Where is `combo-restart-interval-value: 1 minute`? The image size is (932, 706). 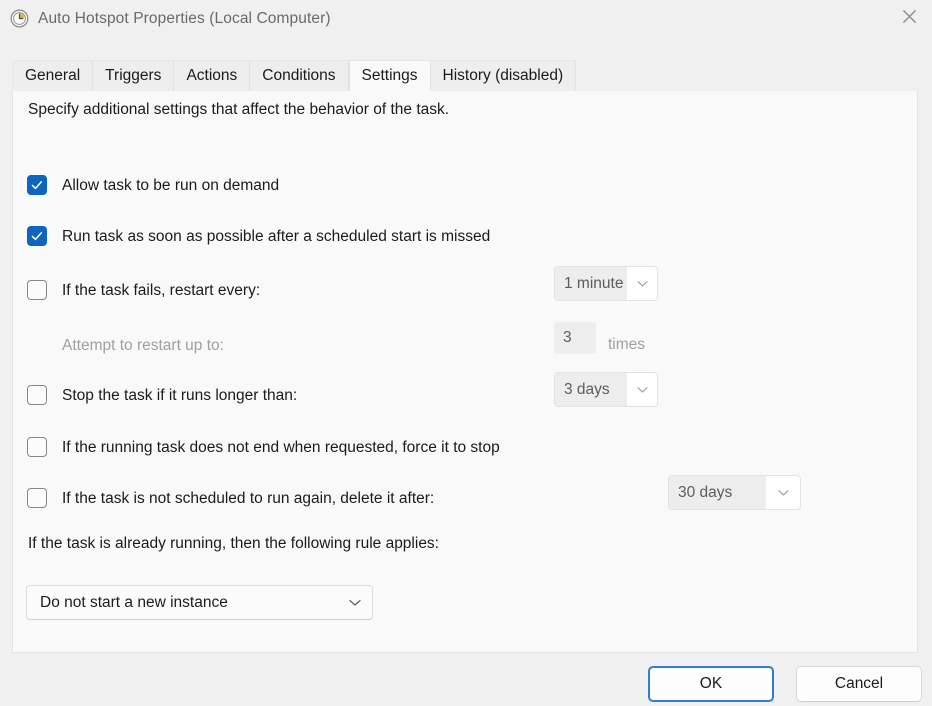
combo-restart-interval-value: 1 minute is located at coordinates (591, 283).